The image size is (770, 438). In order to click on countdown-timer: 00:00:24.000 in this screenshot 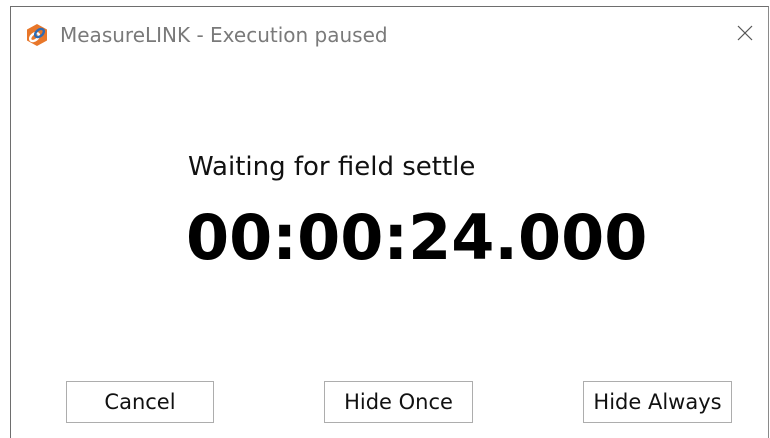, I will do `click(417, 237)`.